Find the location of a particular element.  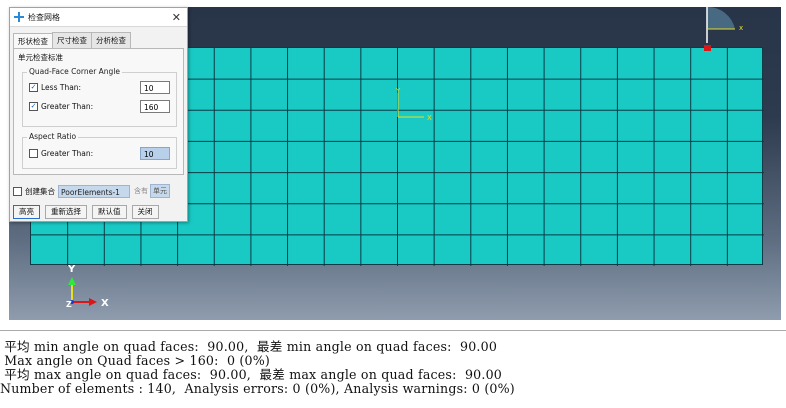

mini-triad: Y X is located at coordinates (413, 104).